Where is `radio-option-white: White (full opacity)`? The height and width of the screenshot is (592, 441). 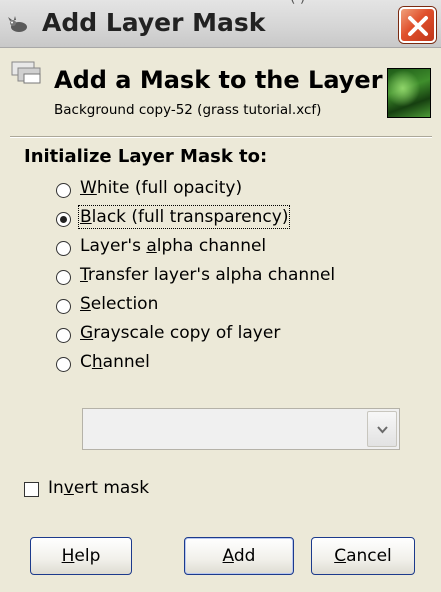
radio-option-white: White (full opacity) is located at coordinates (226, 191).